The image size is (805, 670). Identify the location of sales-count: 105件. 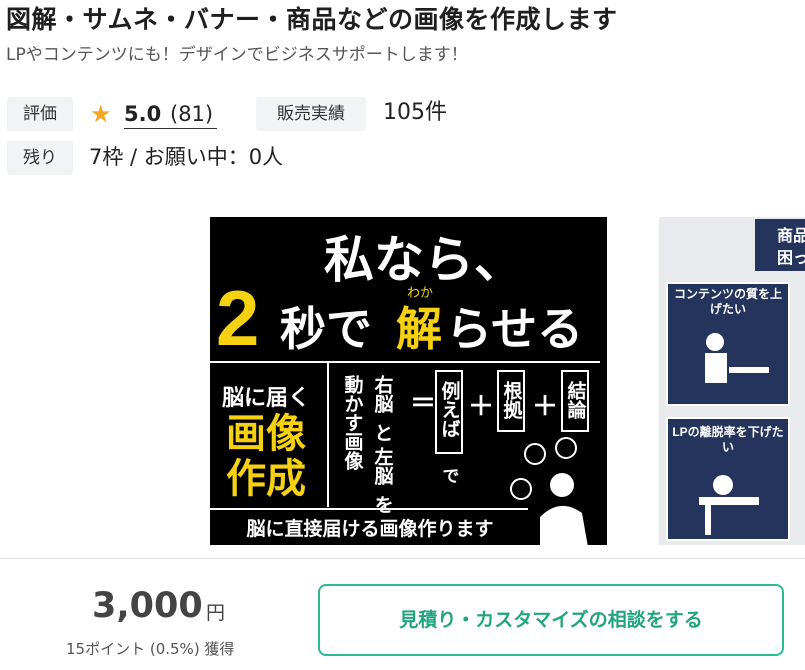
(415, 112).